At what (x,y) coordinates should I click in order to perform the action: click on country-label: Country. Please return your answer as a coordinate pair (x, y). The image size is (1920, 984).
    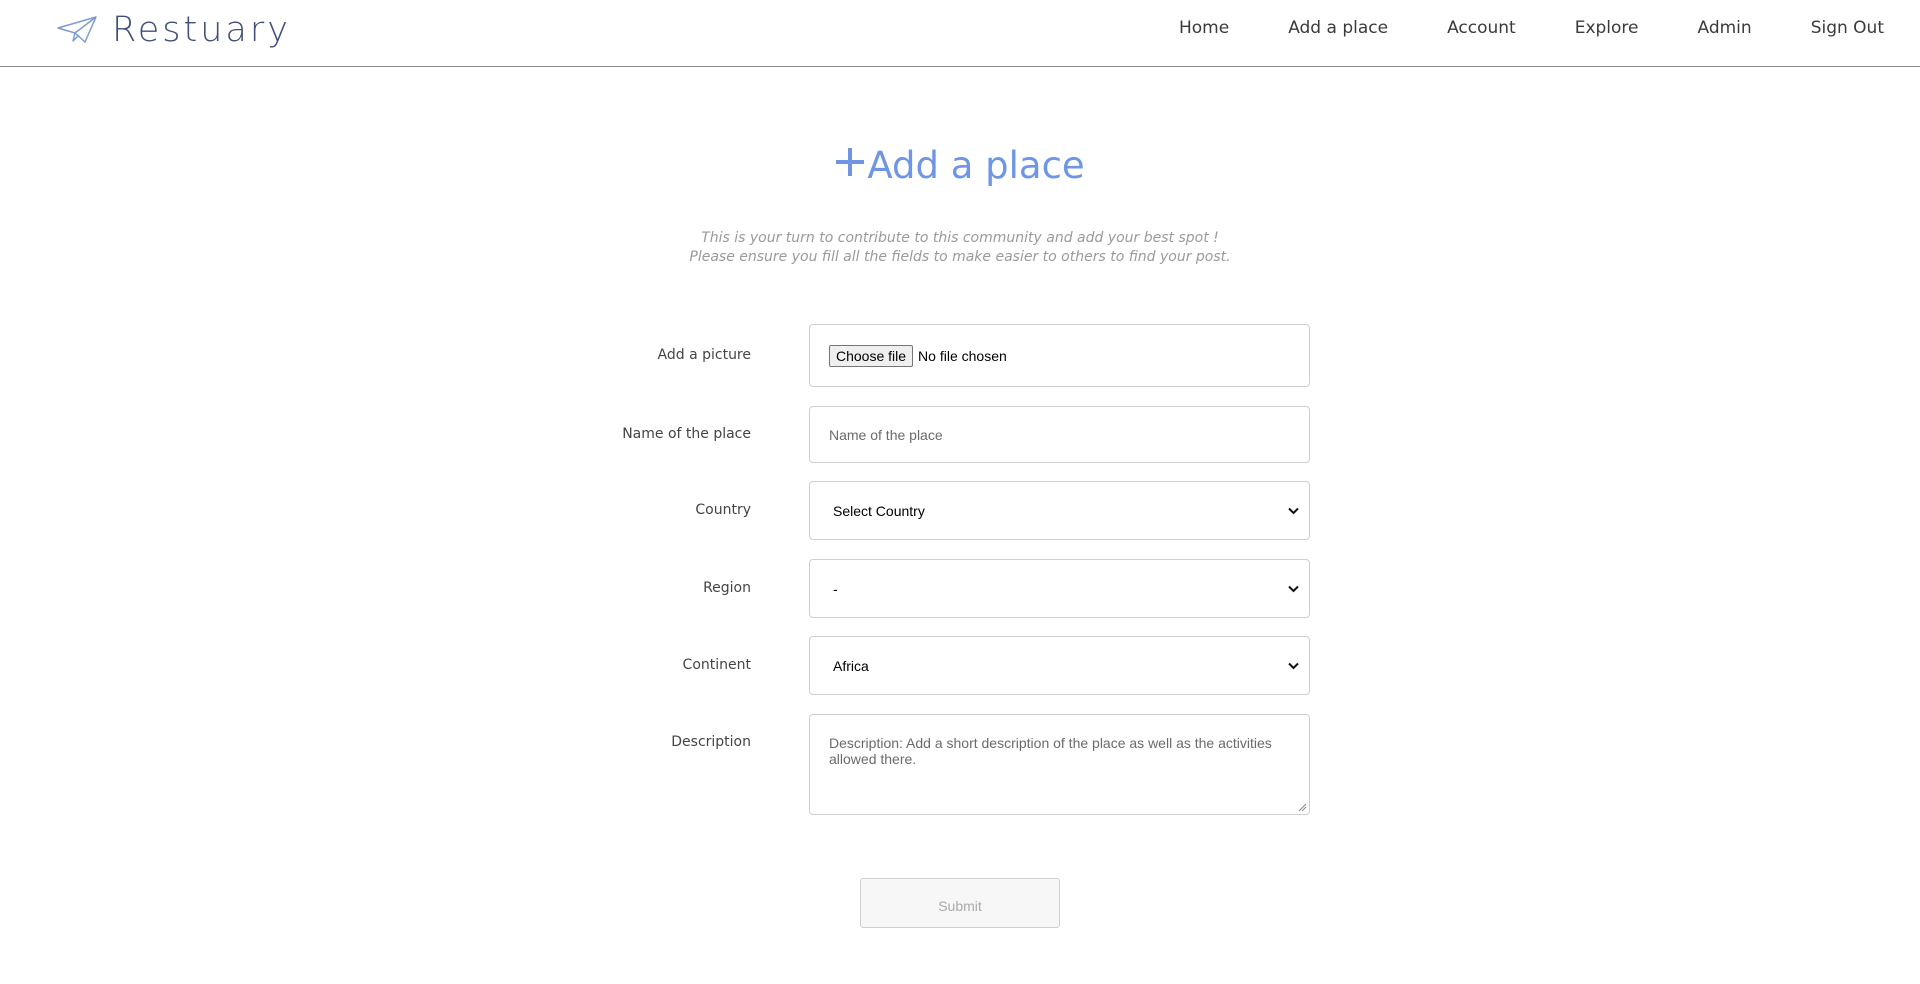
    Looking at the image, I should click on (723, 510).